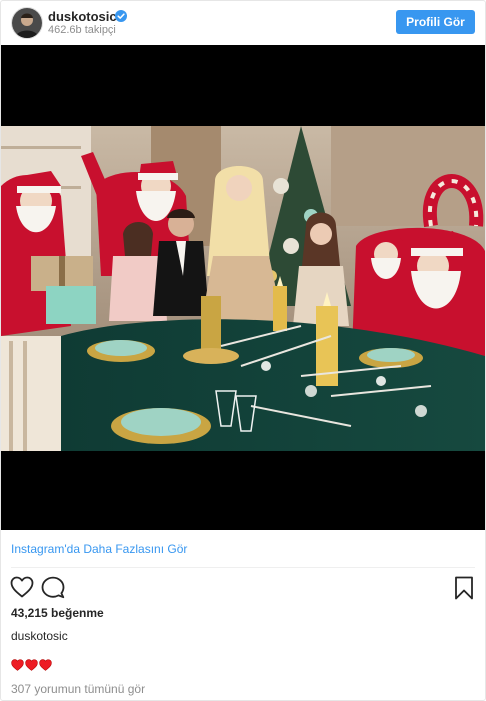 The image size is (486, 701). What do you see at coordinates (57, 613) in the screenshot?
I see `like-count: 43,215 beğenme` at bounding box center [57, 613].